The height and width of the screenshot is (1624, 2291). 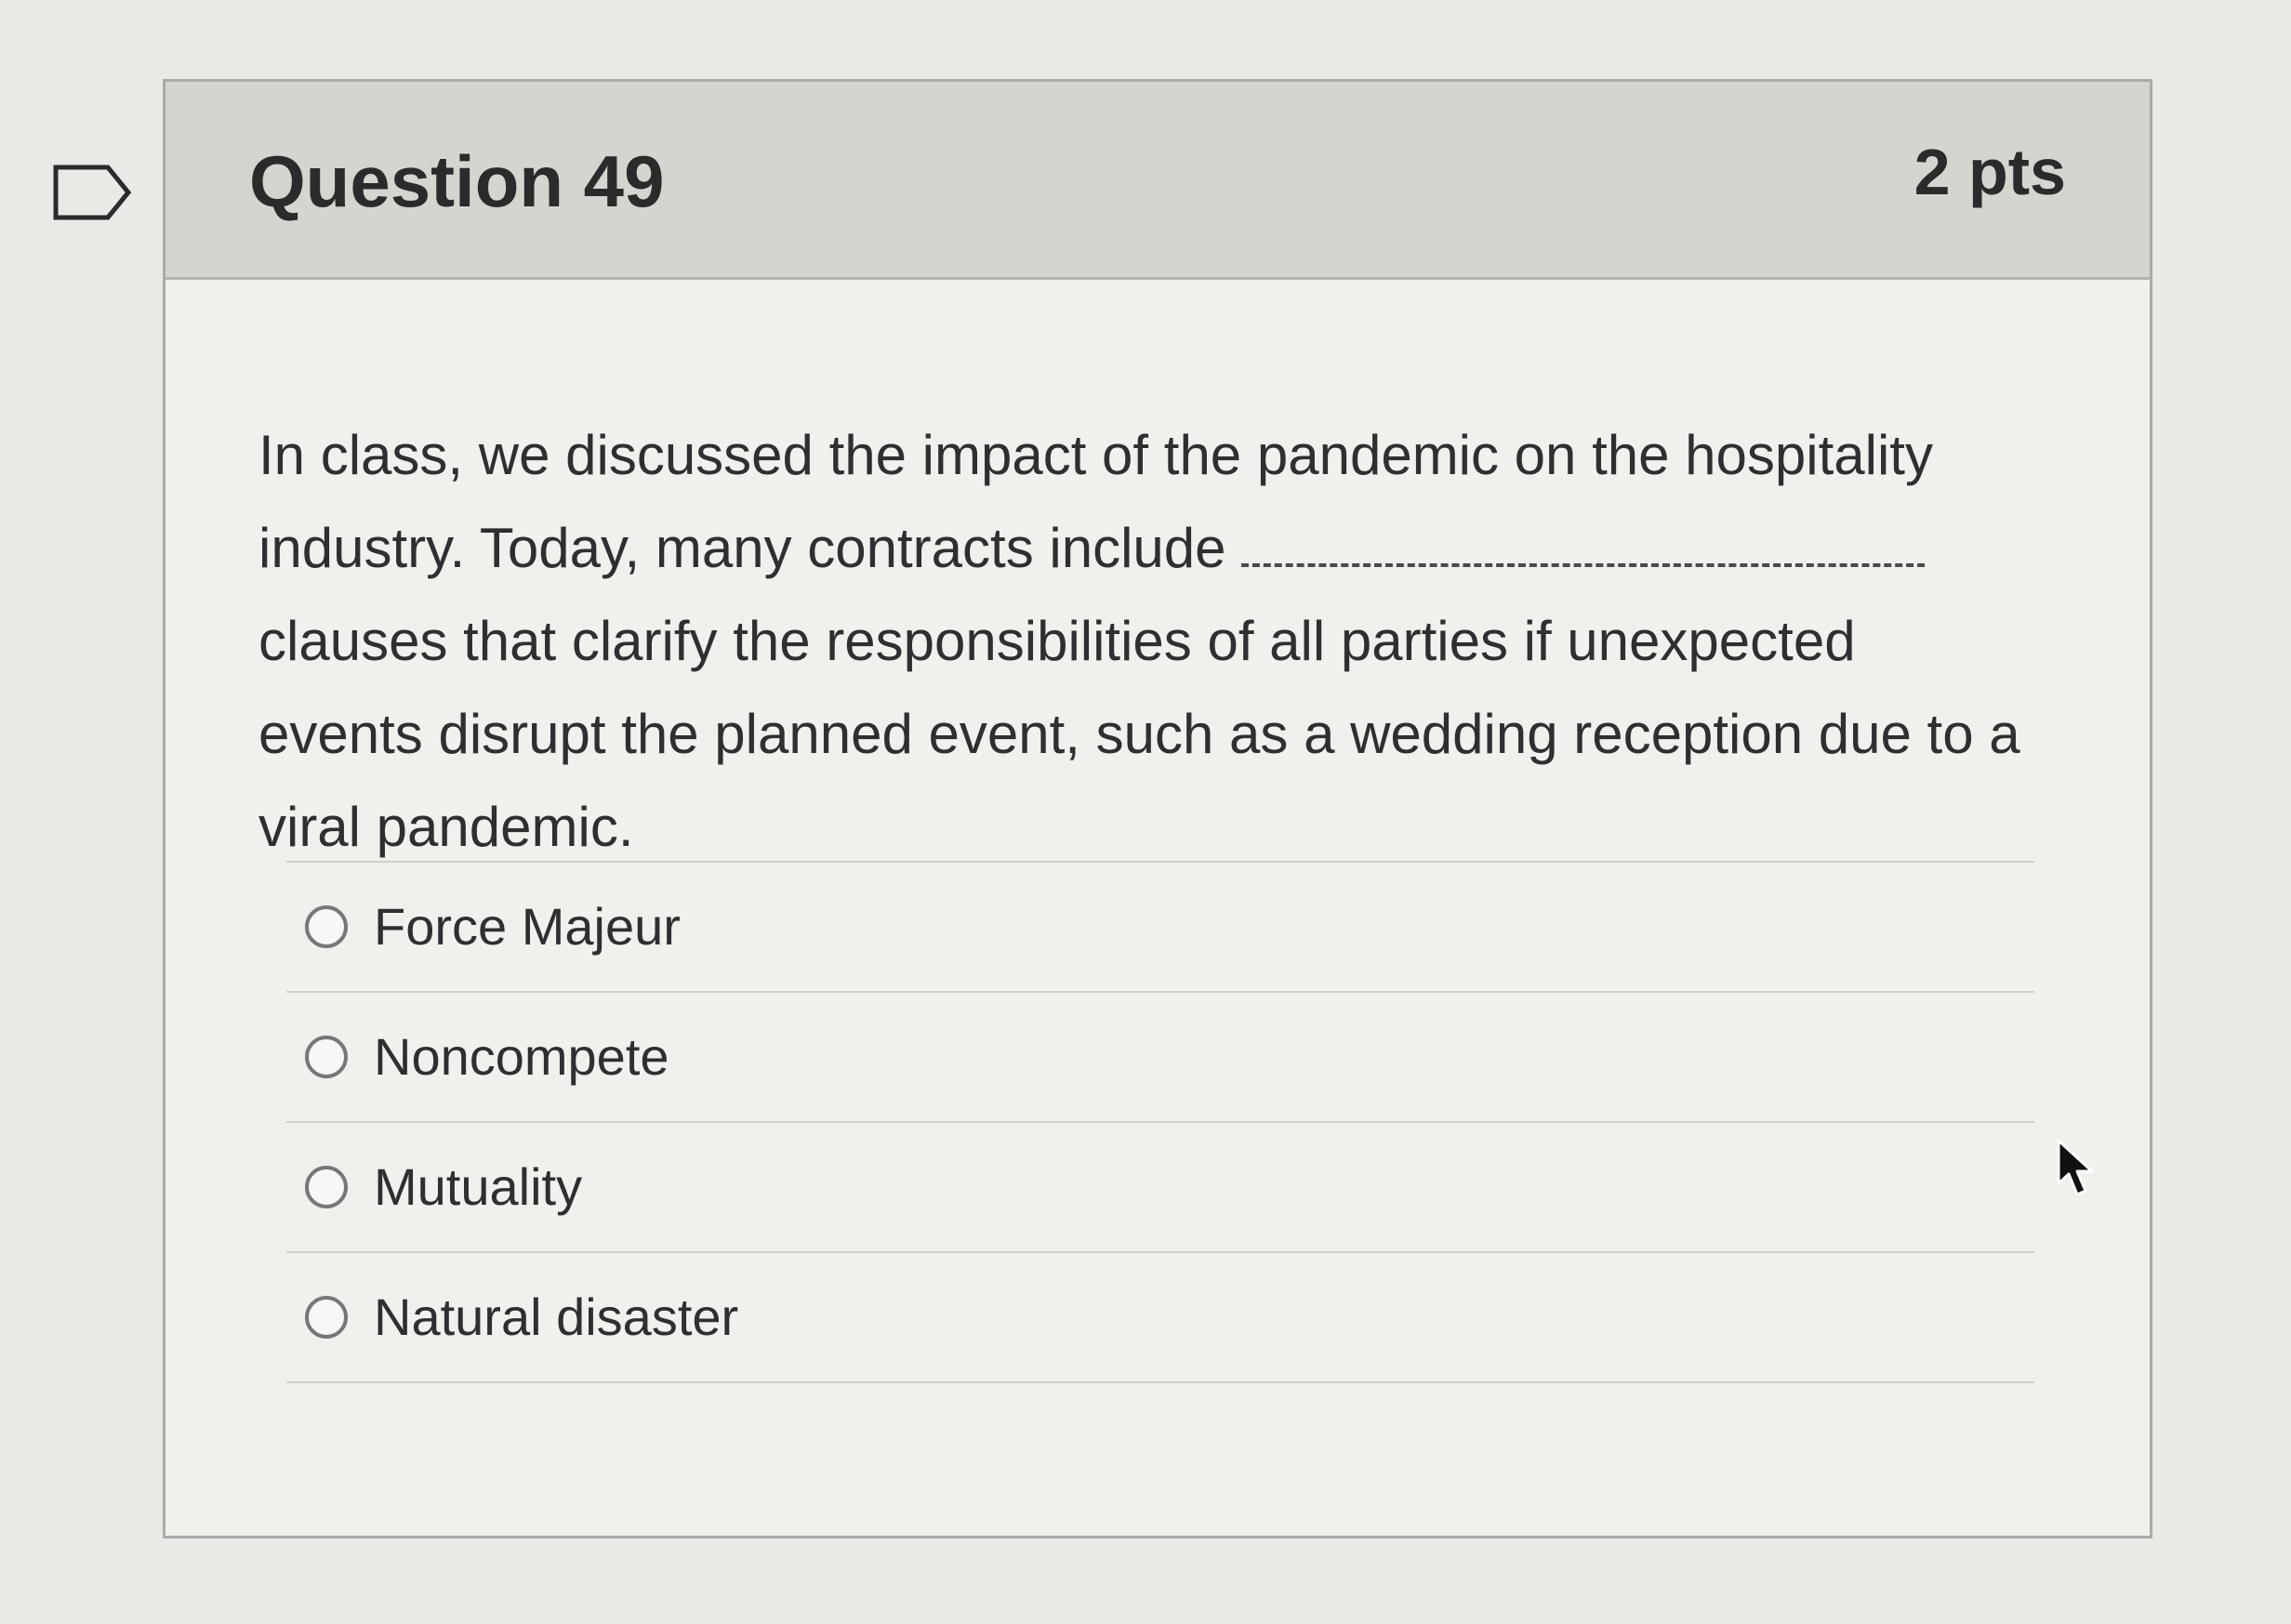 I want to click on bookmark-flag-icon, so click(x=92, y=192).